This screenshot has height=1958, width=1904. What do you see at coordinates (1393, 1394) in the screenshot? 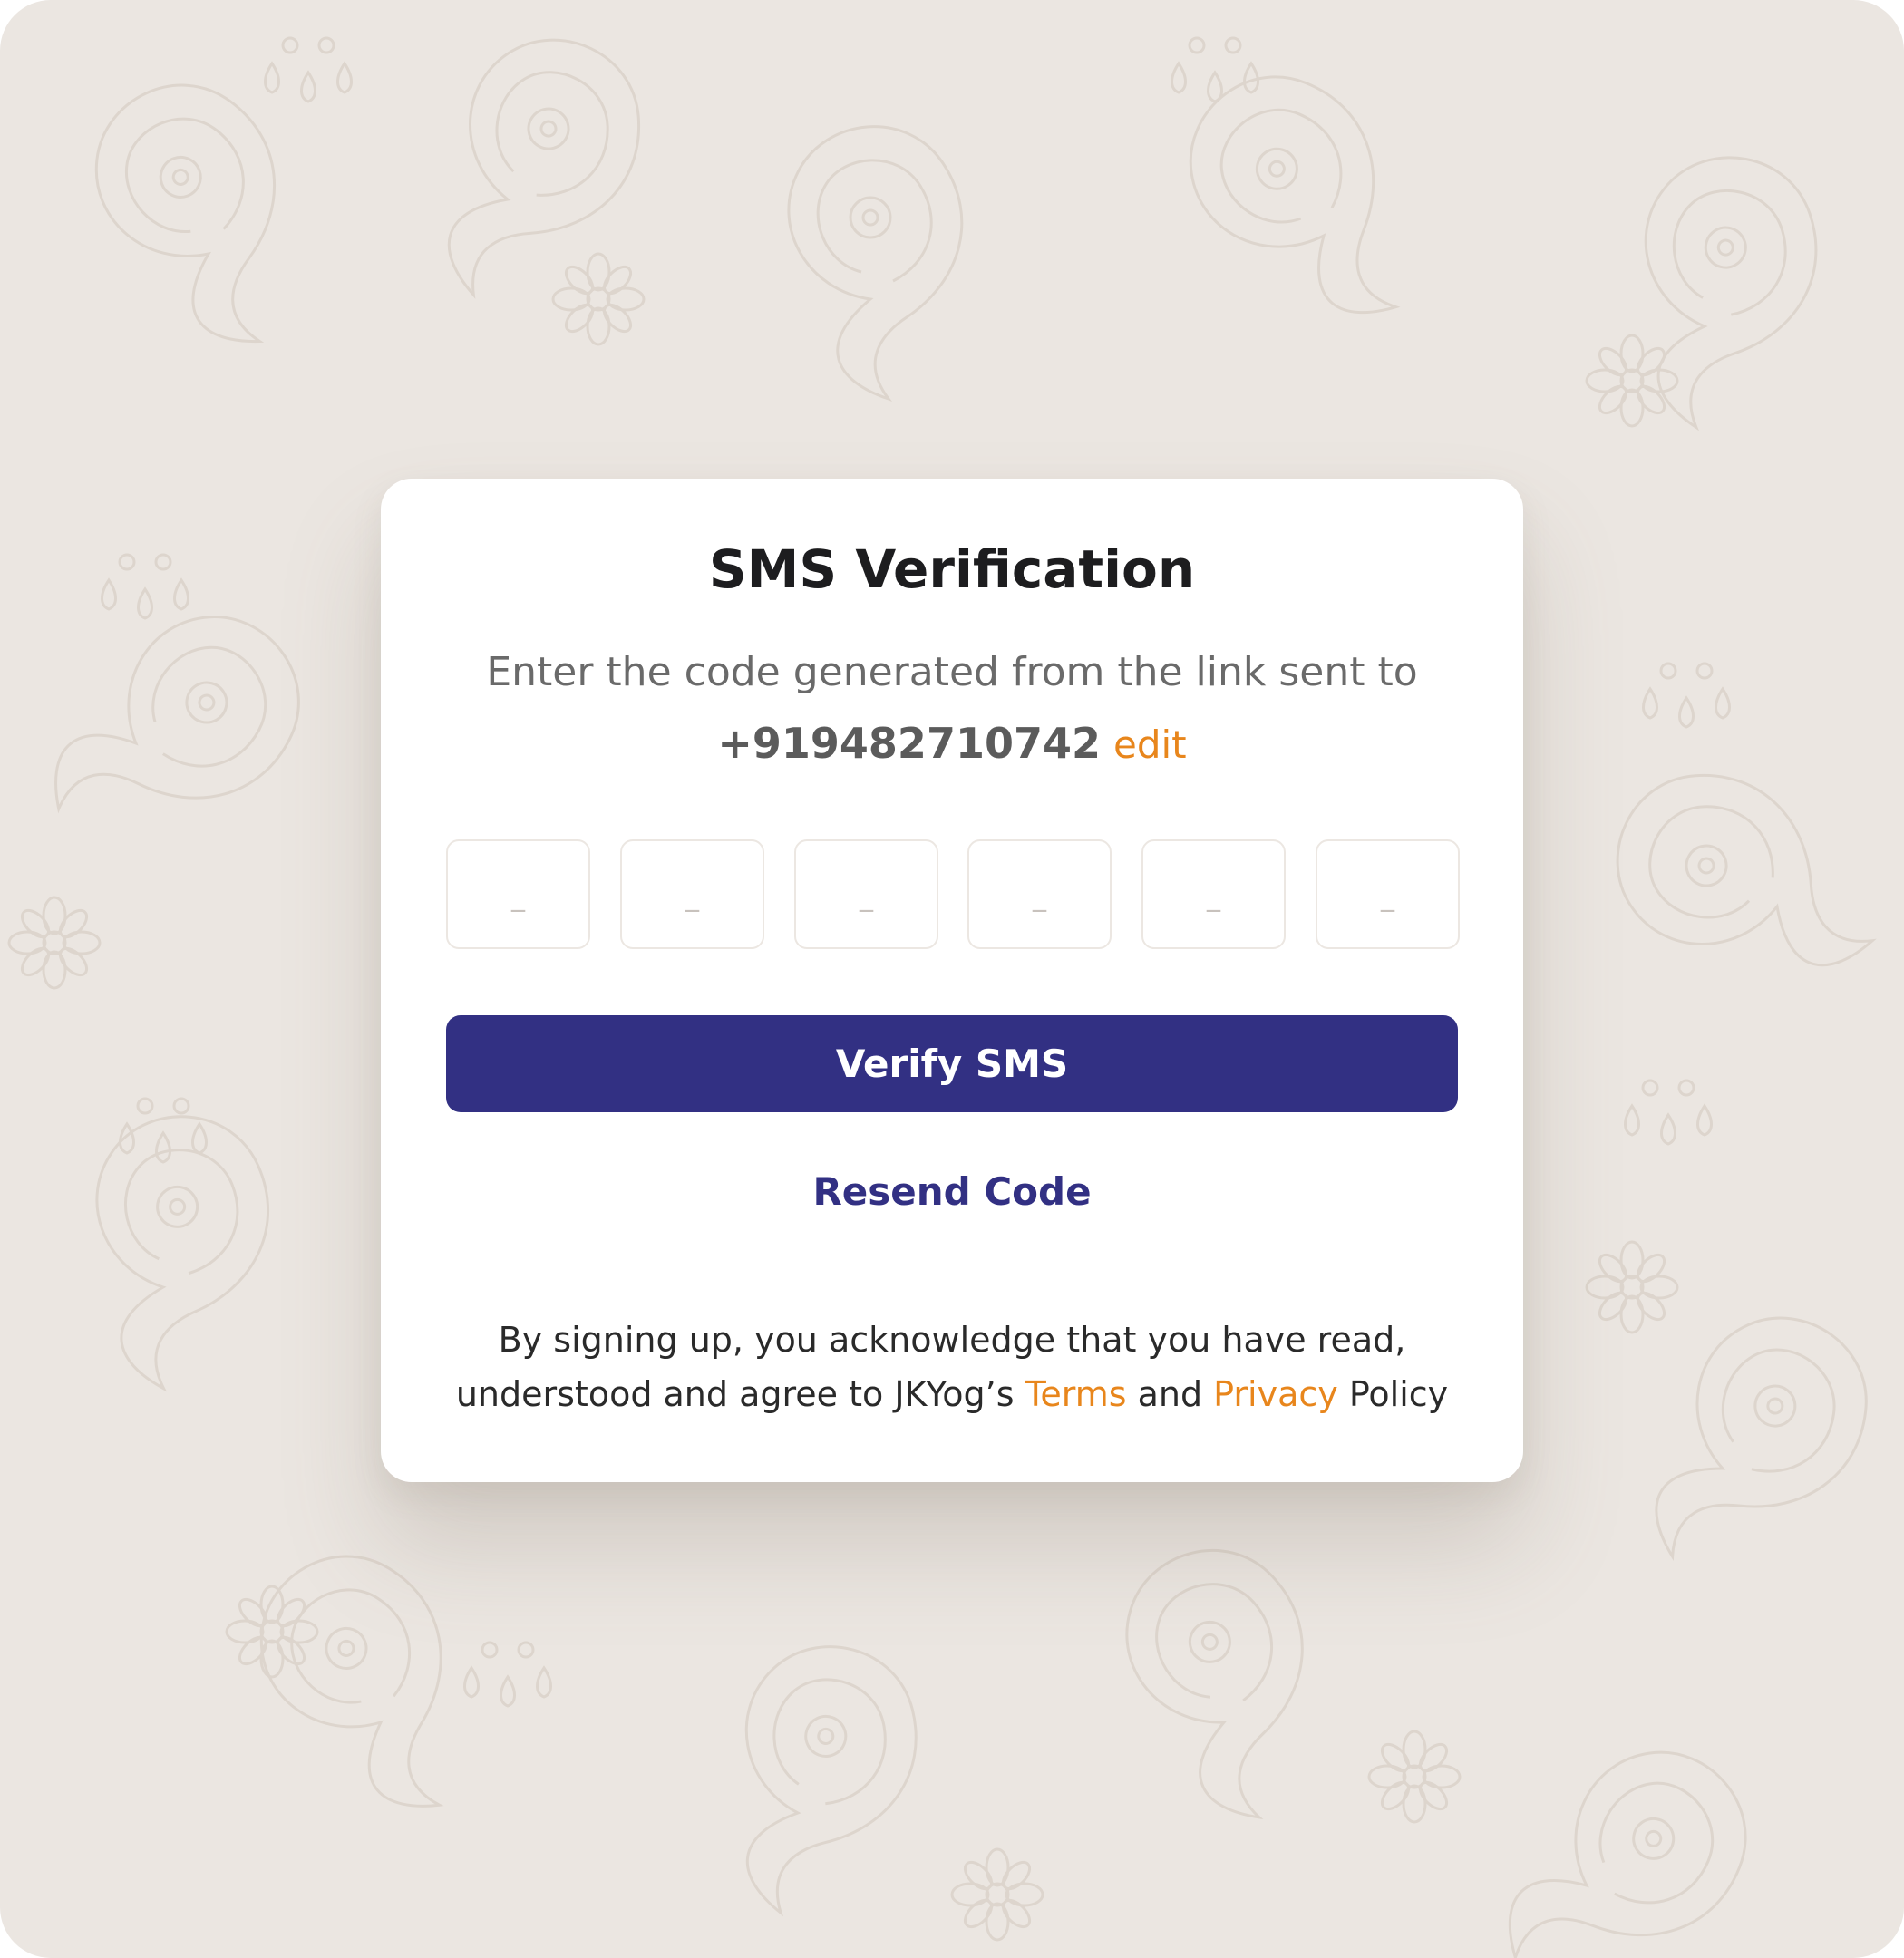
I see `legal-suffix: Policy` at bounding box center [1393, 1394].